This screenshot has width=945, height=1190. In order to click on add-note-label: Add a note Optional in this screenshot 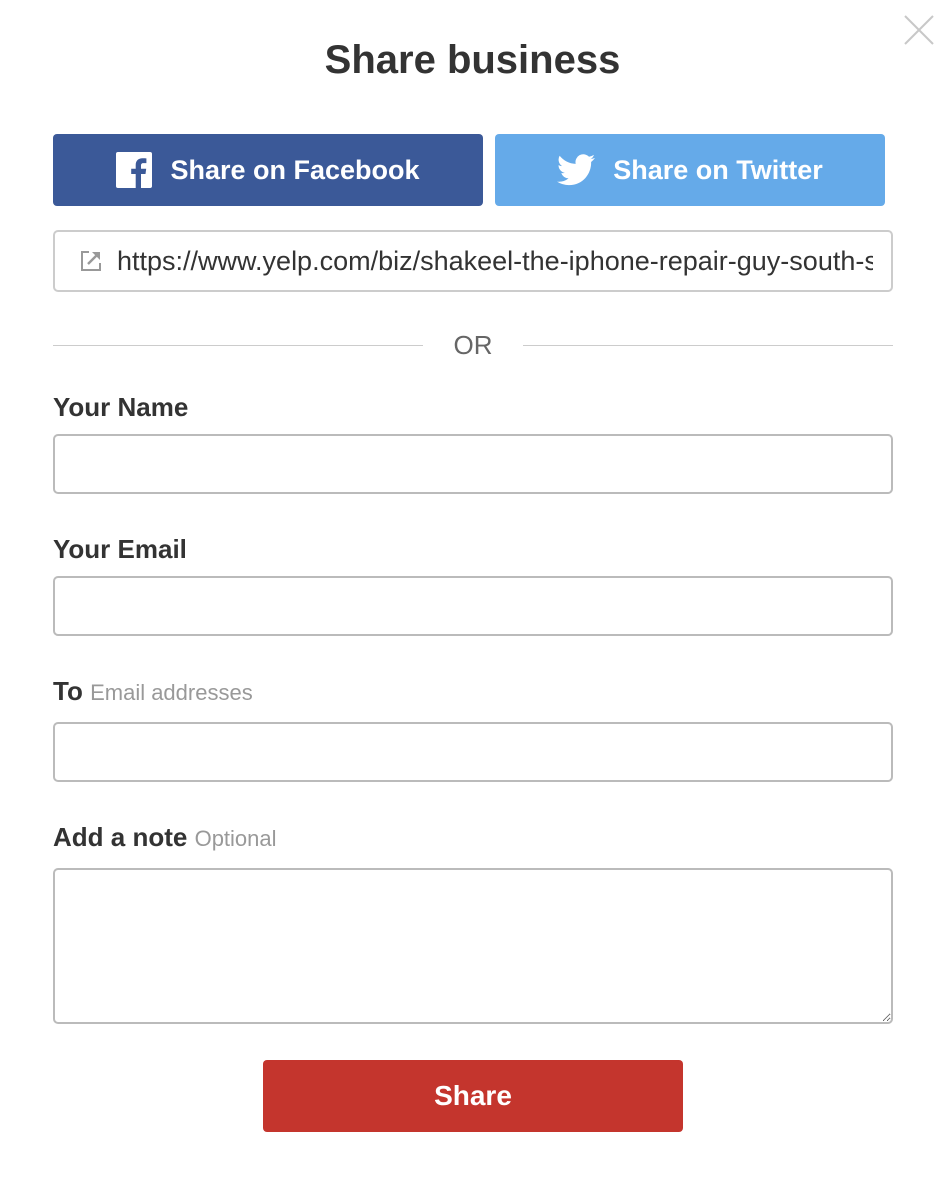, I will do `click(165, 838)`.